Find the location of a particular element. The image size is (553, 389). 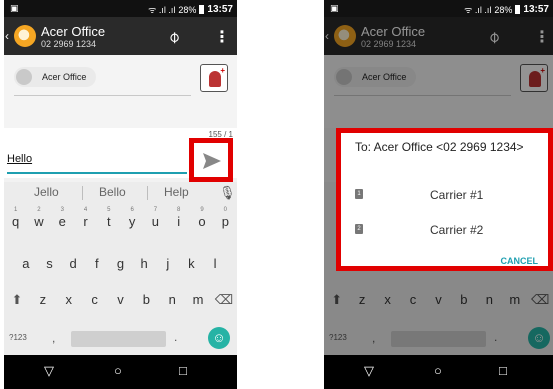

contact-name: Acer Office is located at coordinates (73, 31).